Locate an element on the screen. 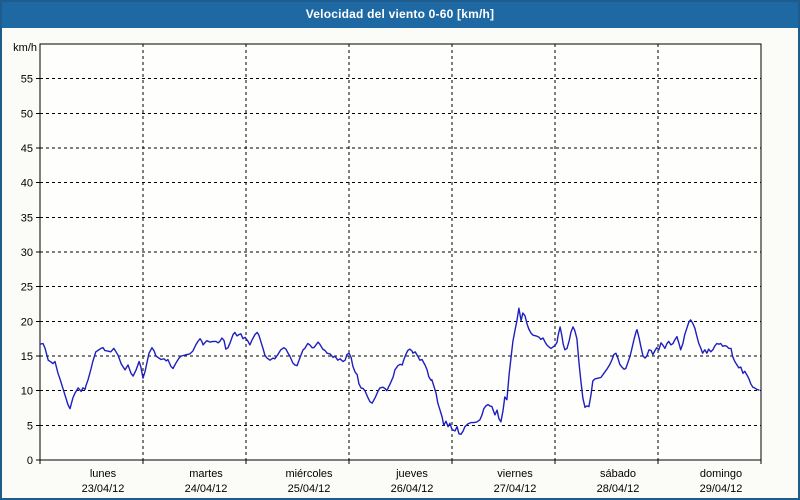 The width and height of the screenshot is (800, 500). y-tick-label: 40 is located at coordinates (27, 184).